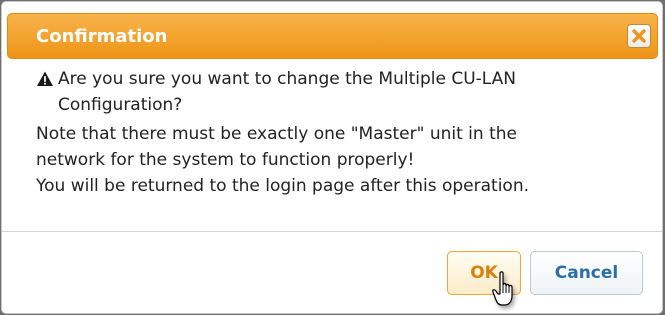 The width and height of the screenshot is (665, 315). Describe the element at coordinates (332, 231) in the screenshot. I see `footer-divider` at that location.